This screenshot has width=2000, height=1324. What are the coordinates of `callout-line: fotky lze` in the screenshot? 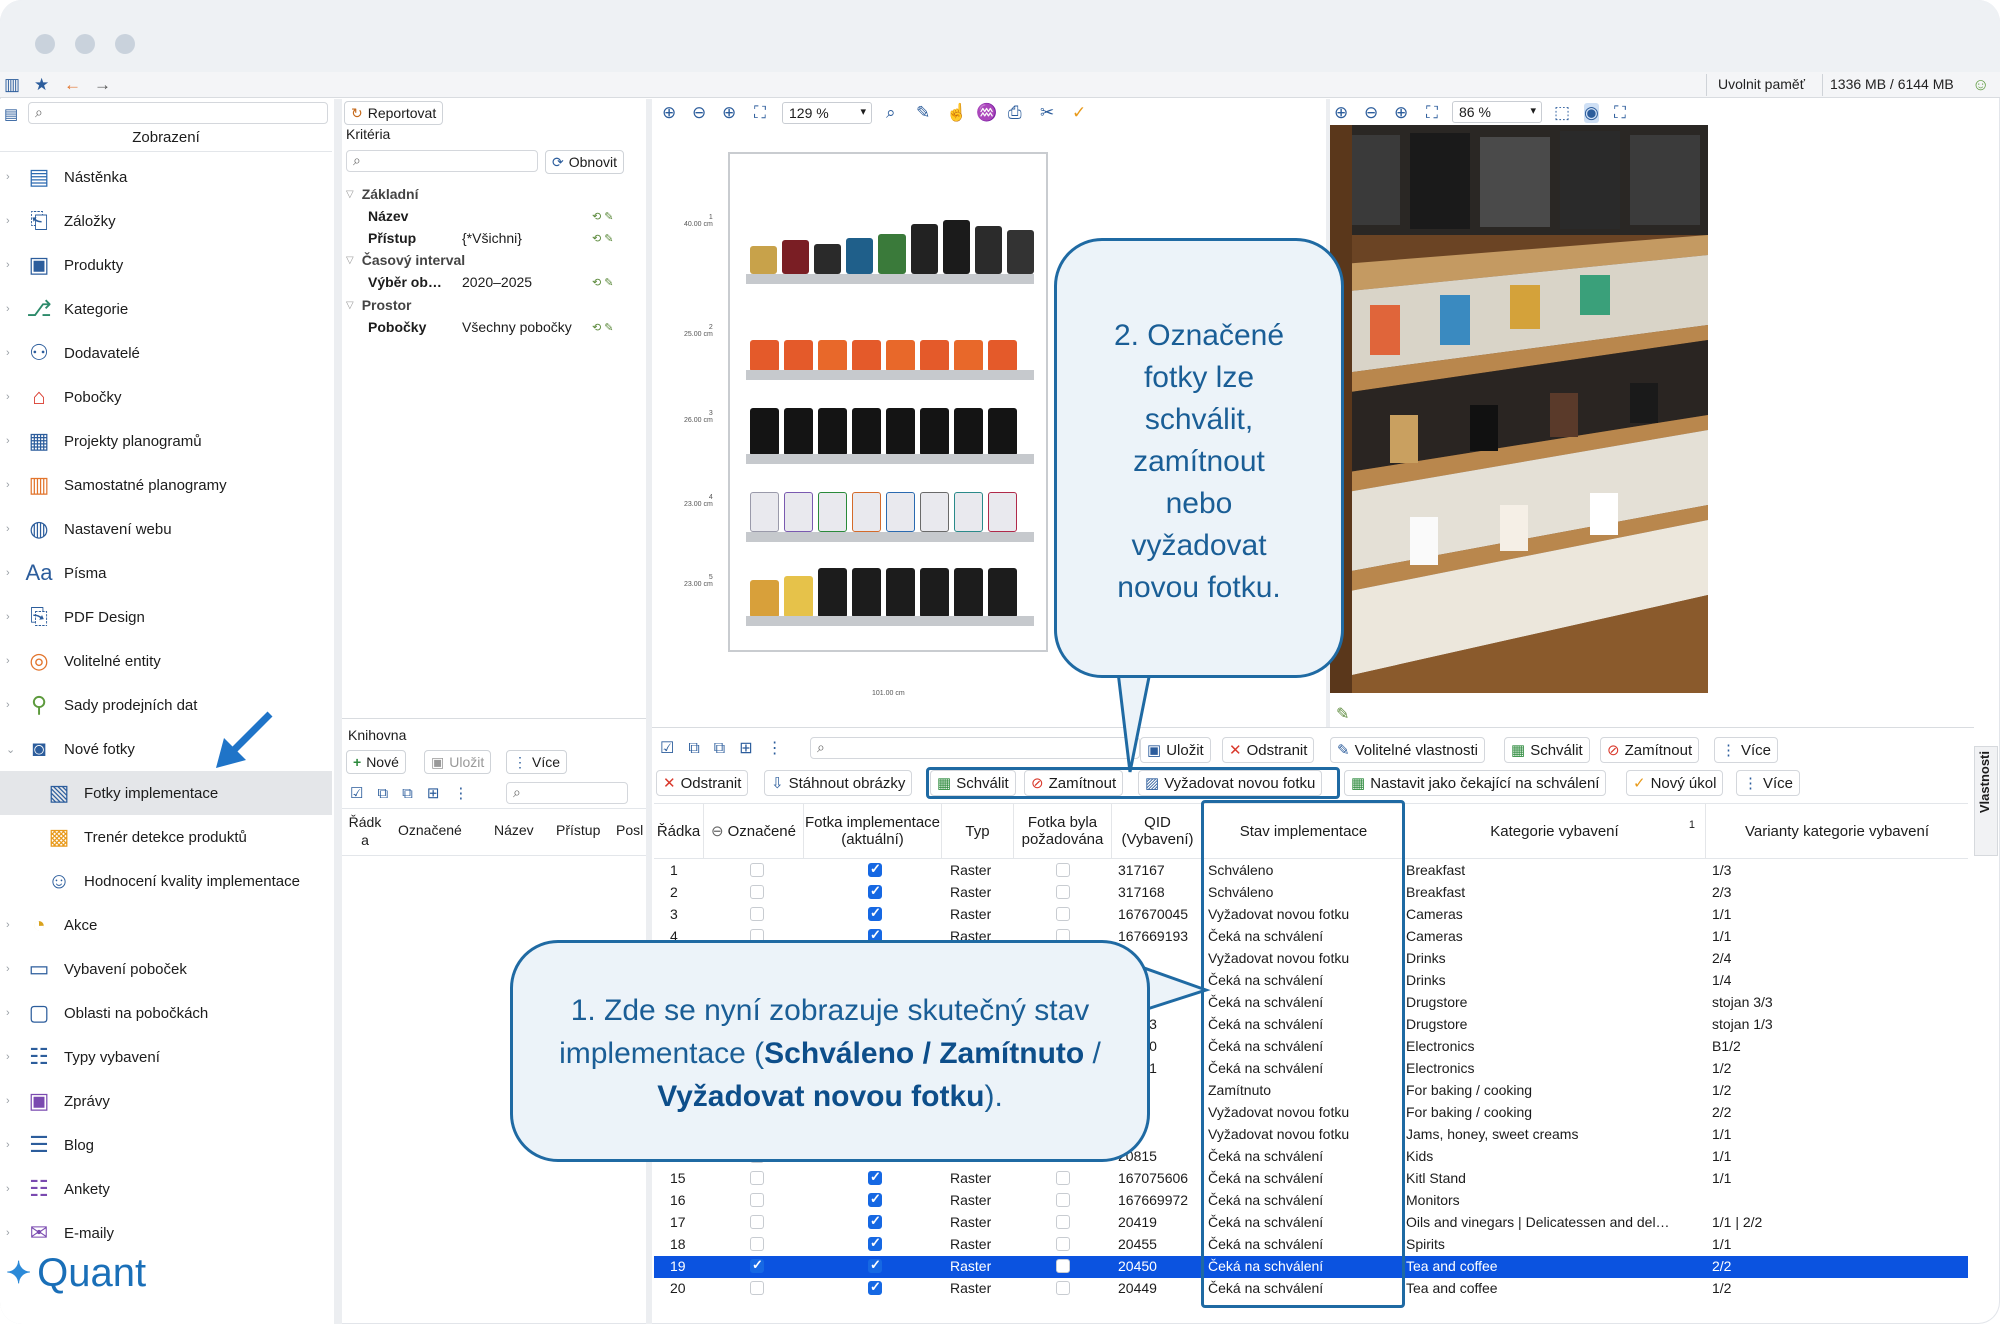 It's located at (1199, 377).